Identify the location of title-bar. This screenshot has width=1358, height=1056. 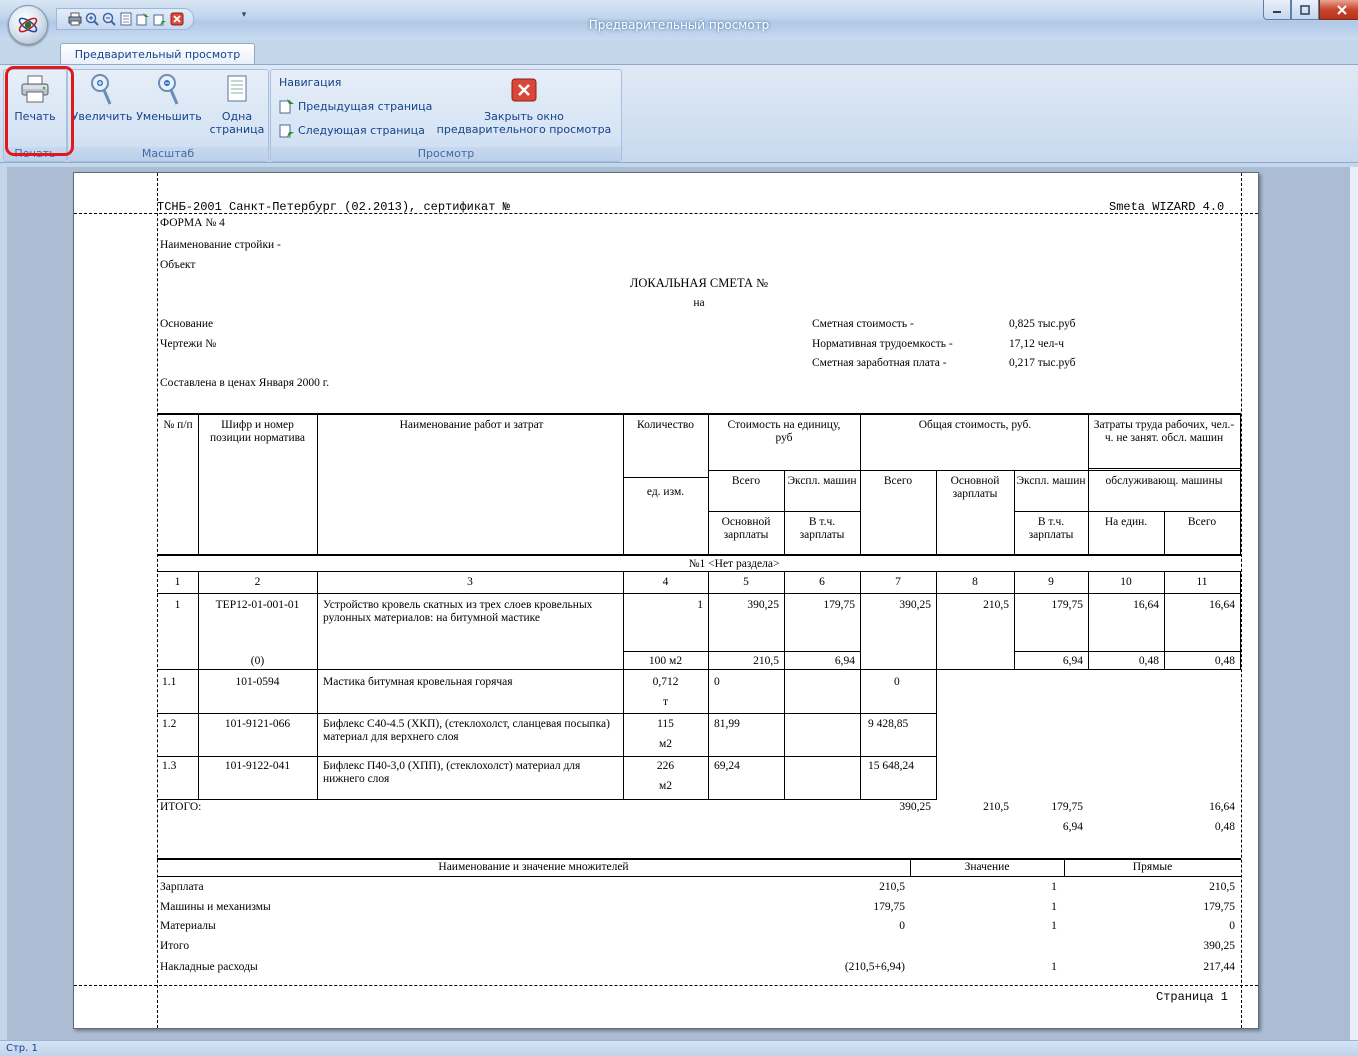
(679, 20).